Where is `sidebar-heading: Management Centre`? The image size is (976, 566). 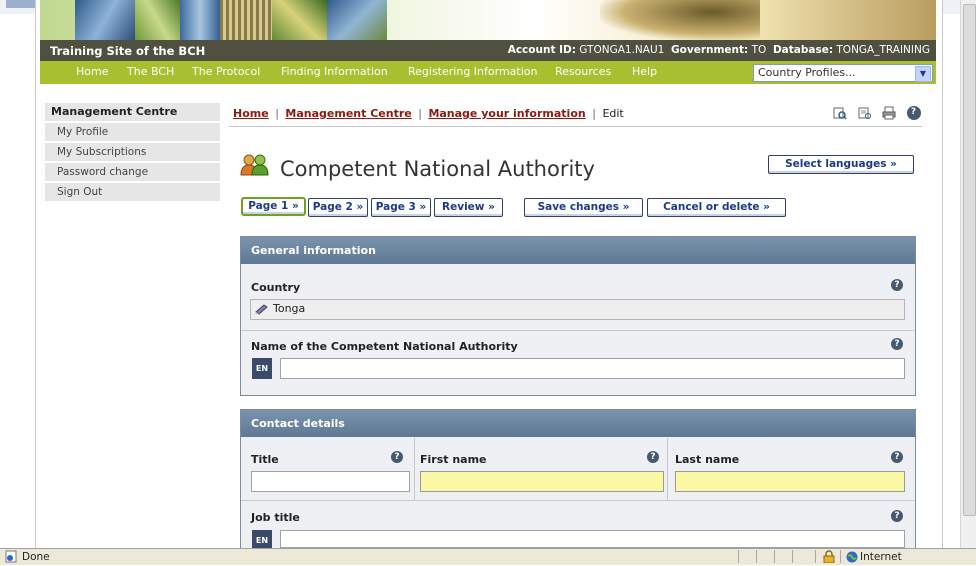 sidebar-heading: Management Centre is located at coordinates (132, 113).